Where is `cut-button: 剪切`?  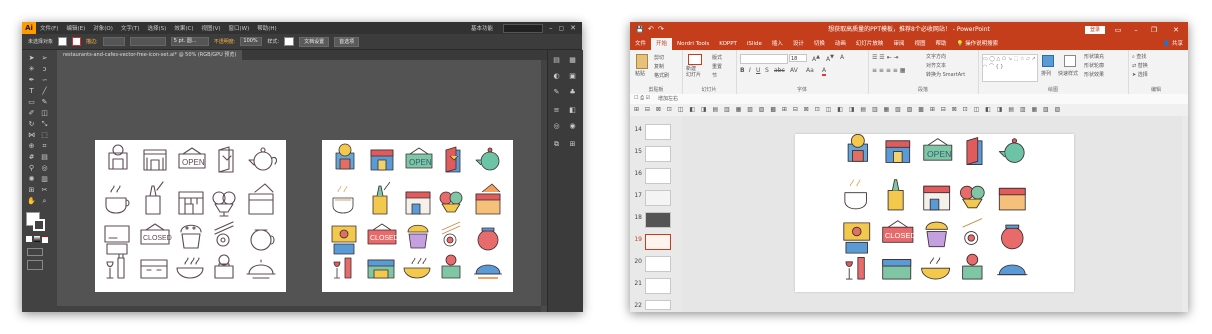
cut-button: 剪切 is located at coordinates (659, 57).